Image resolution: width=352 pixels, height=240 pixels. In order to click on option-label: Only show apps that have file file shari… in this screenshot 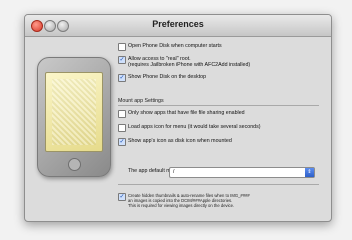, I will do `click(186, 113)`.